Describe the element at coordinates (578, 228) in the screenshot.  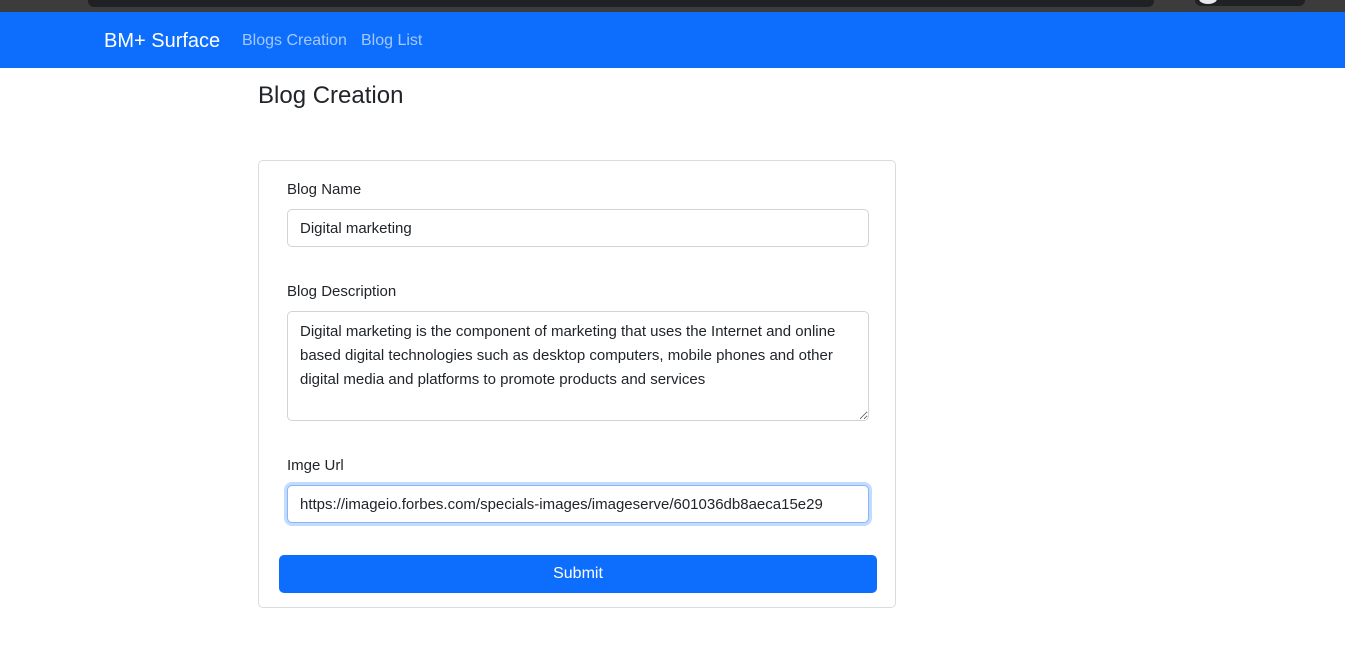
I see `blog-name-input` at that location.